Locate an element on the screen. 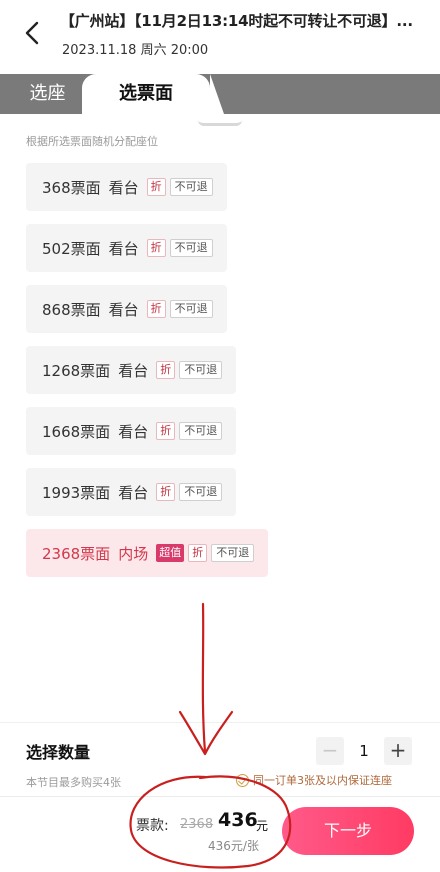 The image size is (440, 872). ticket-option-selected: 2368票面 内场 超值 折 不可退 is located at coordinates (147, 553).